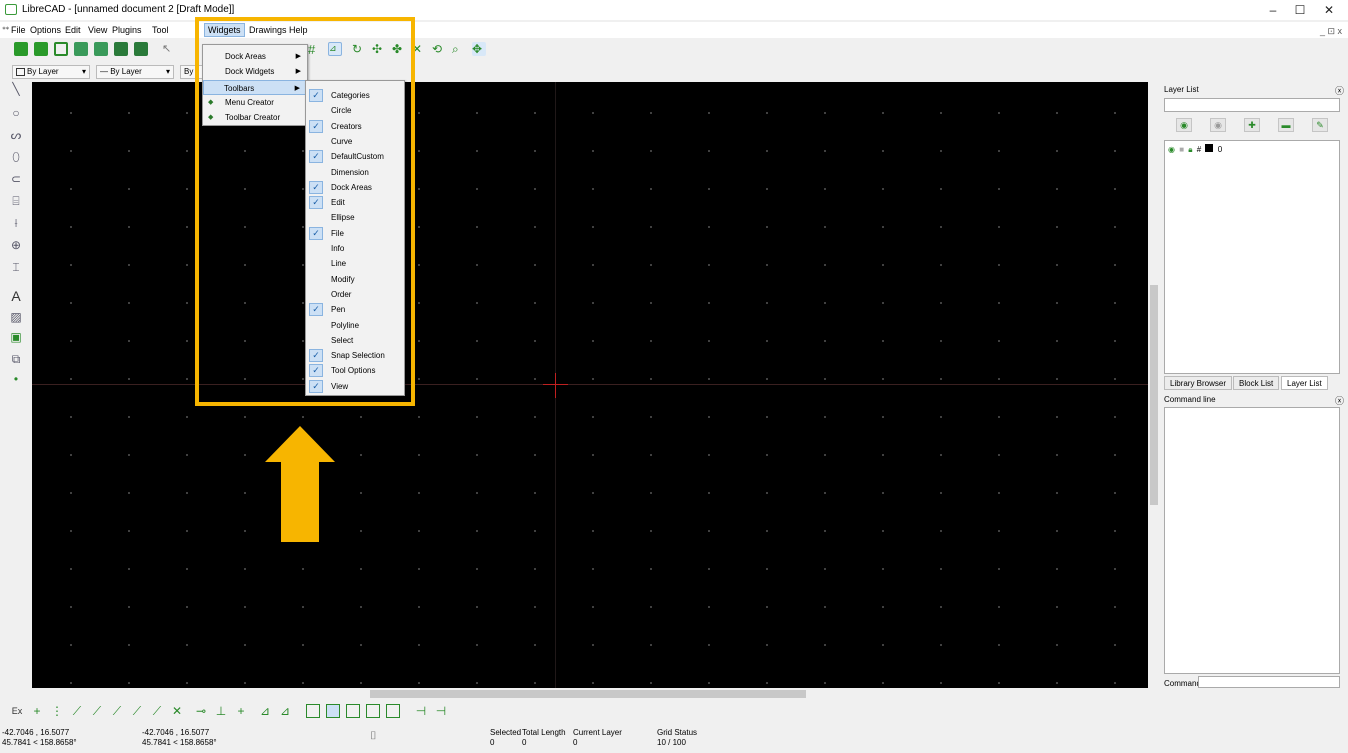  I want to click on menu-plugins: Plugins, so click(127, 30).